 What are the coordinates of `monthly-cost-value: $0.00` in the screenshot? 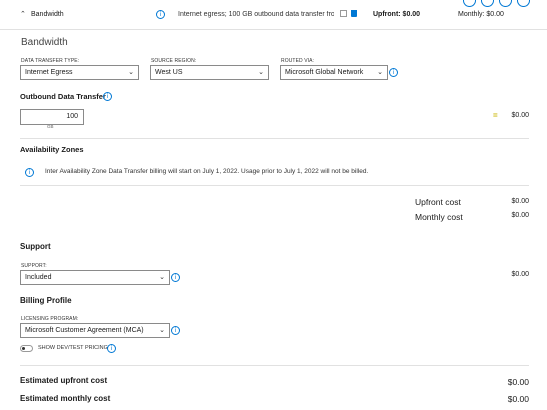 It's located at (520, 215).